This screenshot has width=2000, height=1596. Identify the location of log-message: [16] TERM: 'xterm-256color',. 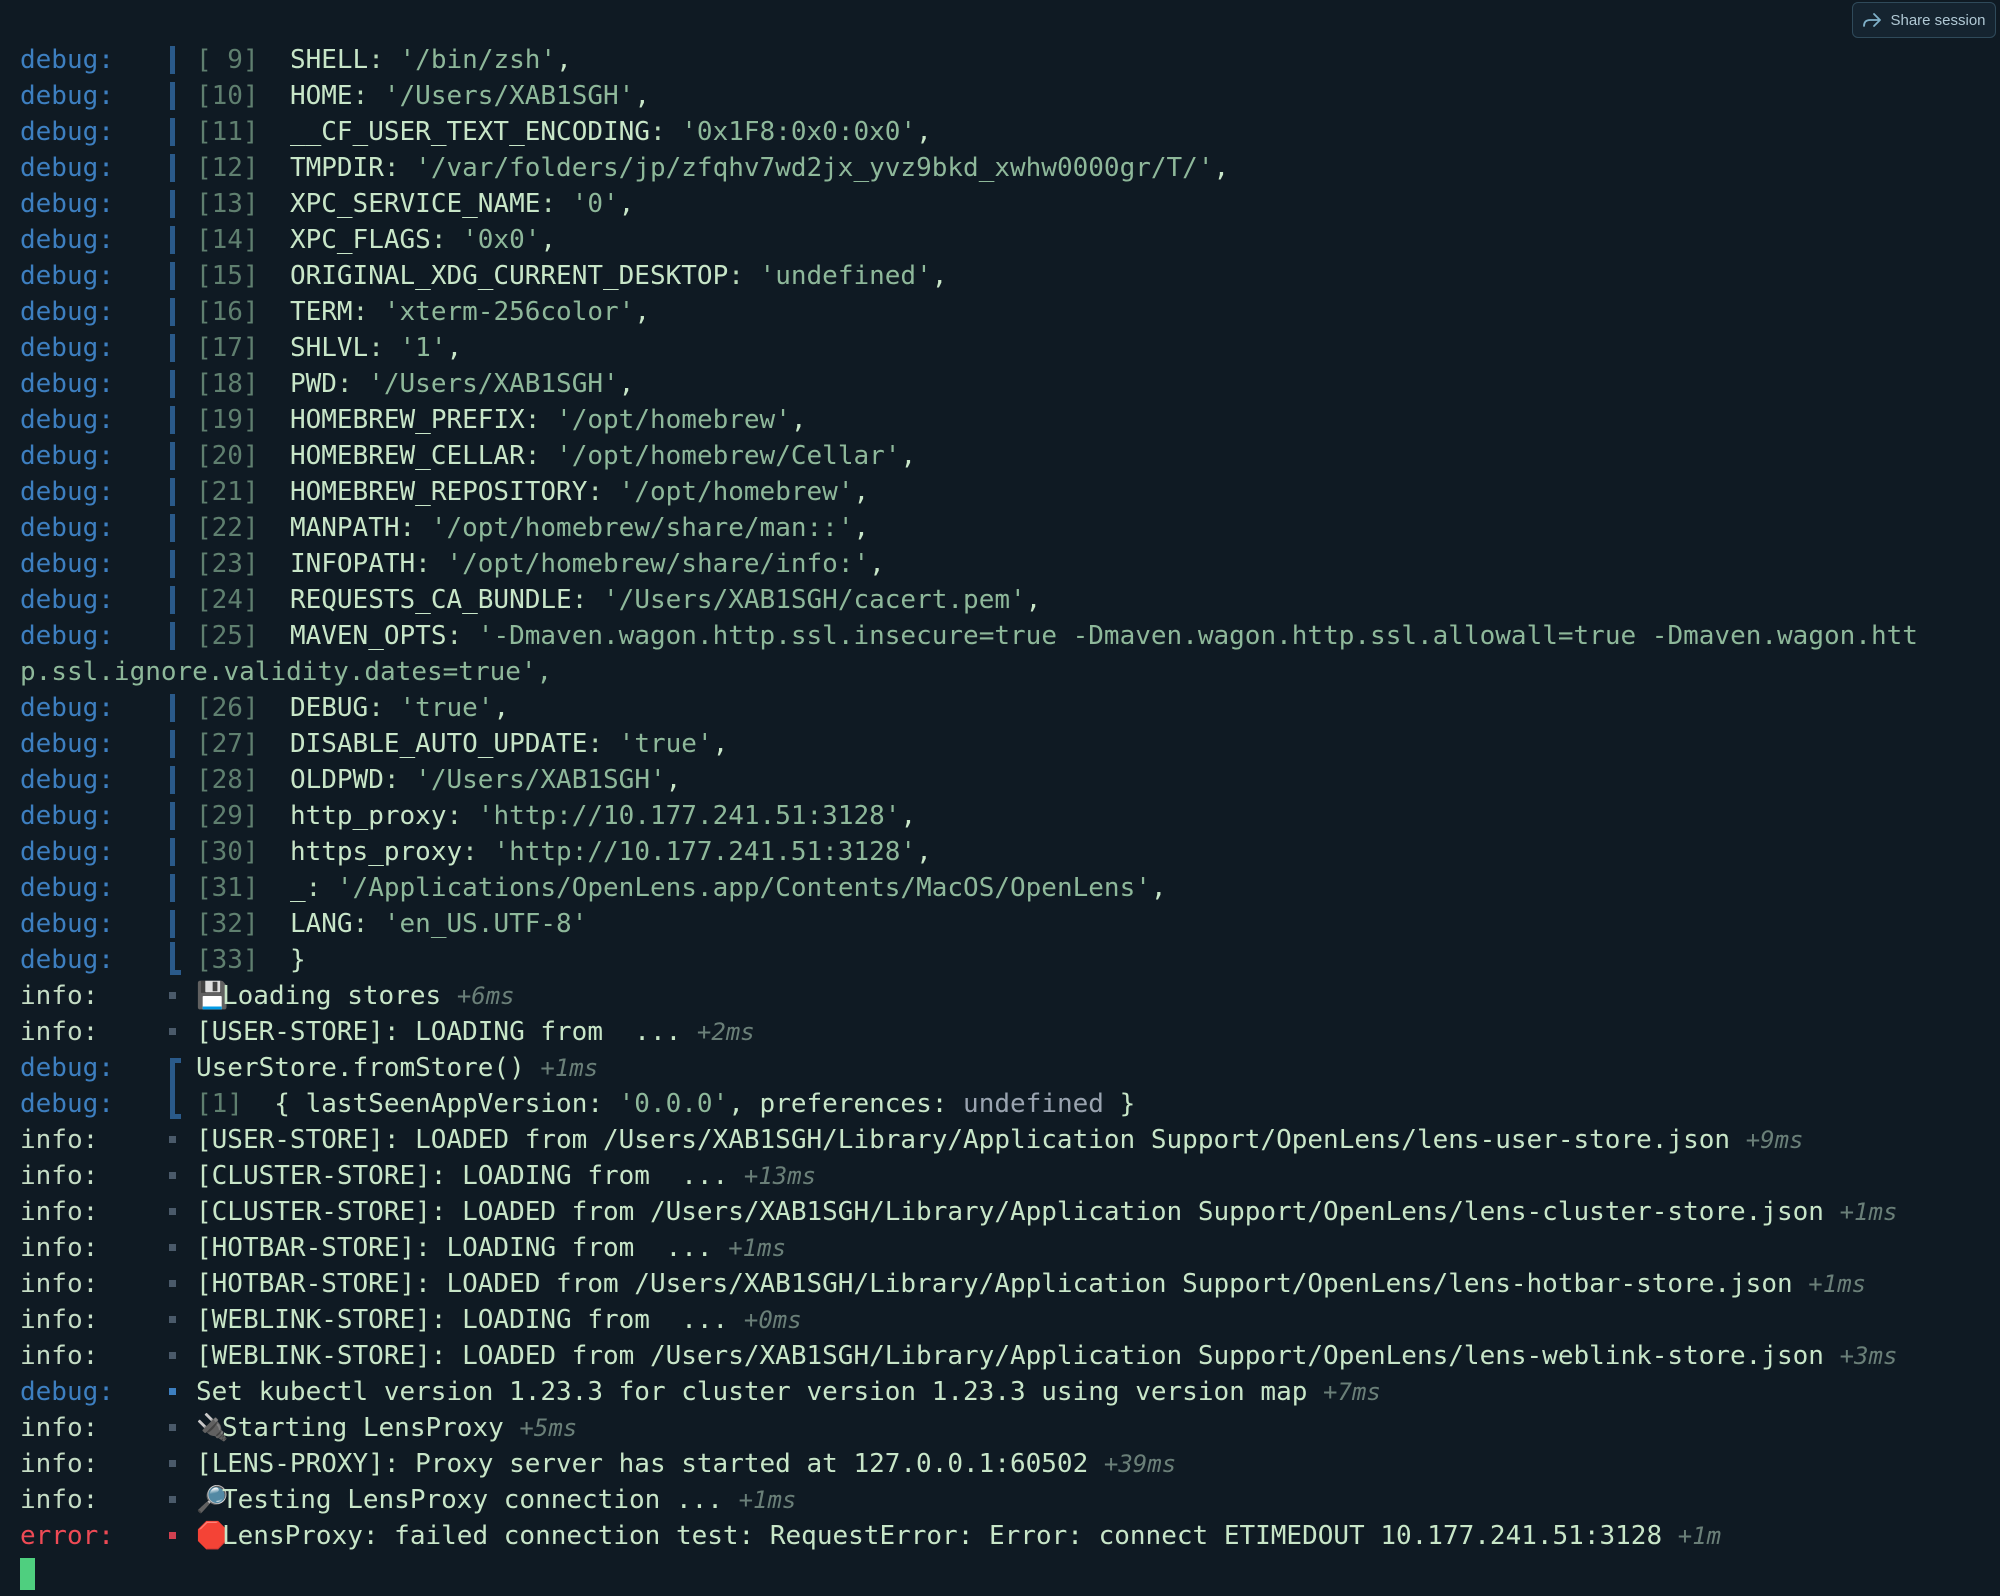
(423, 312).